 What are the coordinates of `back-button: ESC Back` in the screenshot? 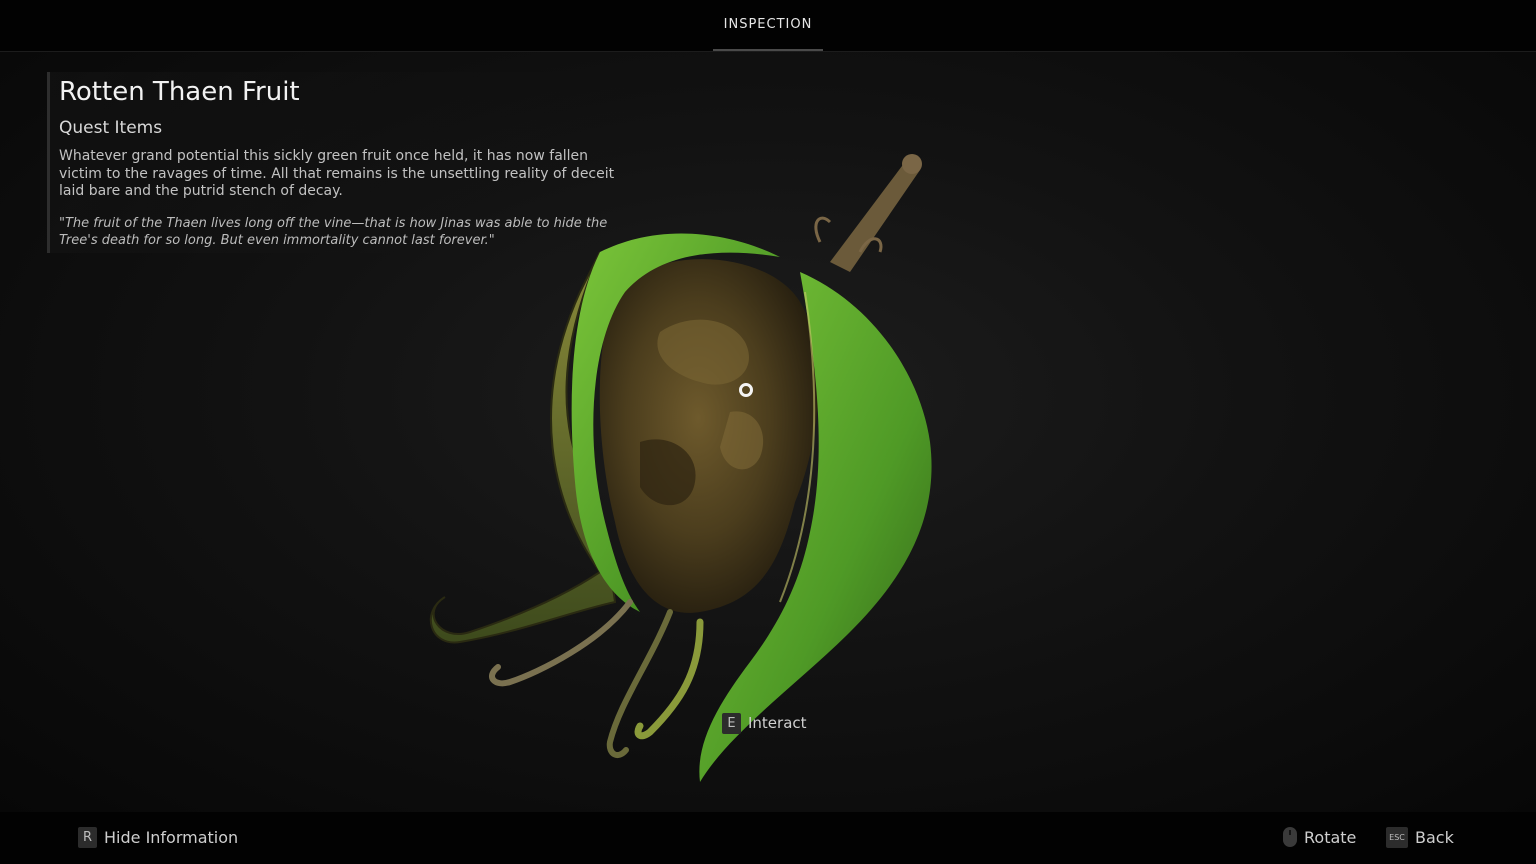 It's located at (1420, 837).